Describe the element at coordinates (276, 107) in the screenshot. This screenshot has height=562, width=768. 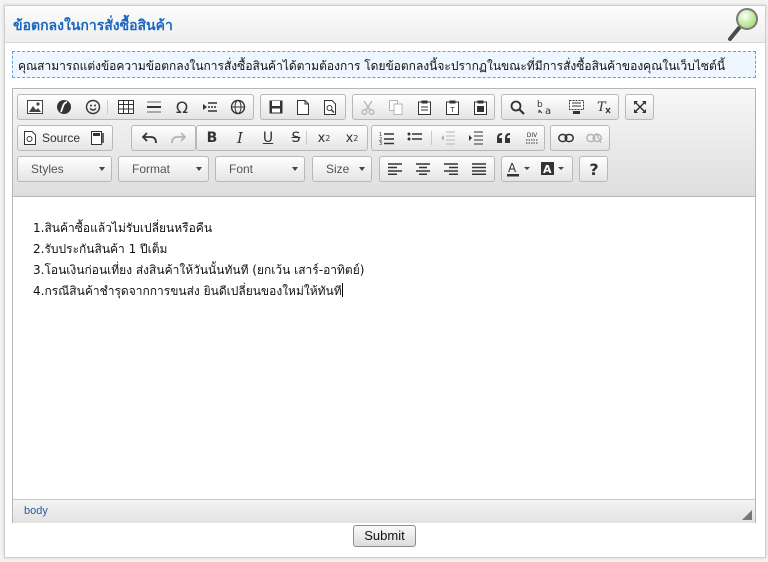
I see `save-icon` at that location.